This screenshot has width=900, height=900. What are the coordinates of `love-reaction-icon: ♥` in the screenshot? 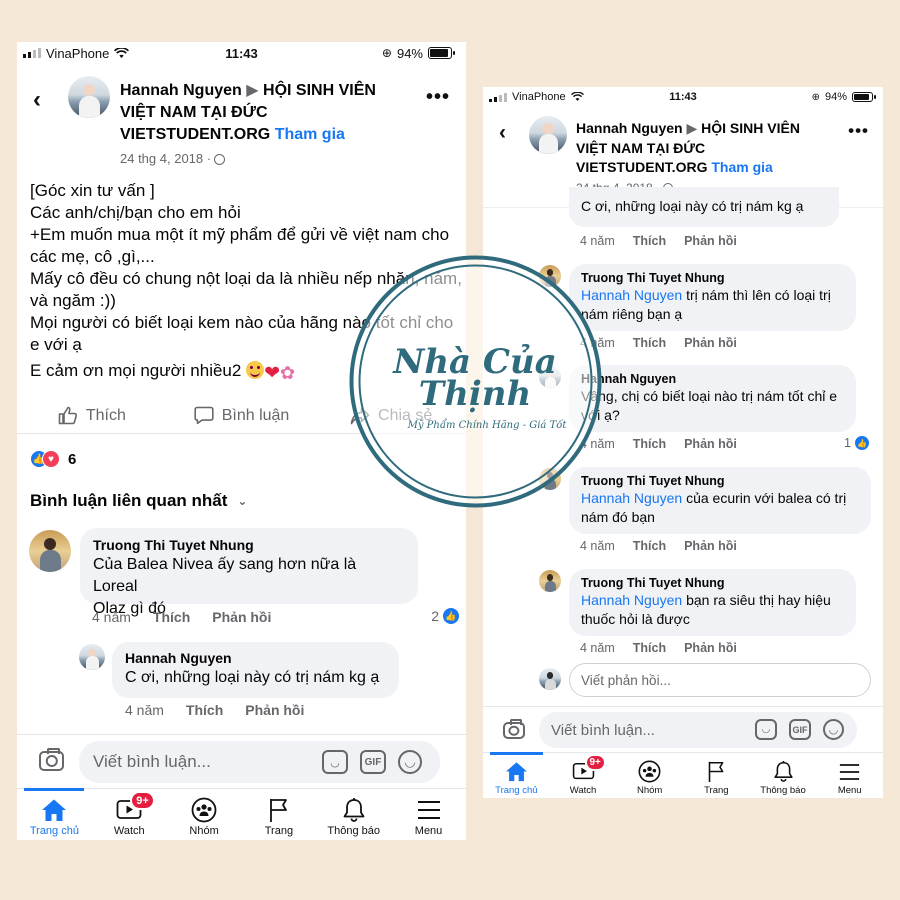 It's located at (51, 459).